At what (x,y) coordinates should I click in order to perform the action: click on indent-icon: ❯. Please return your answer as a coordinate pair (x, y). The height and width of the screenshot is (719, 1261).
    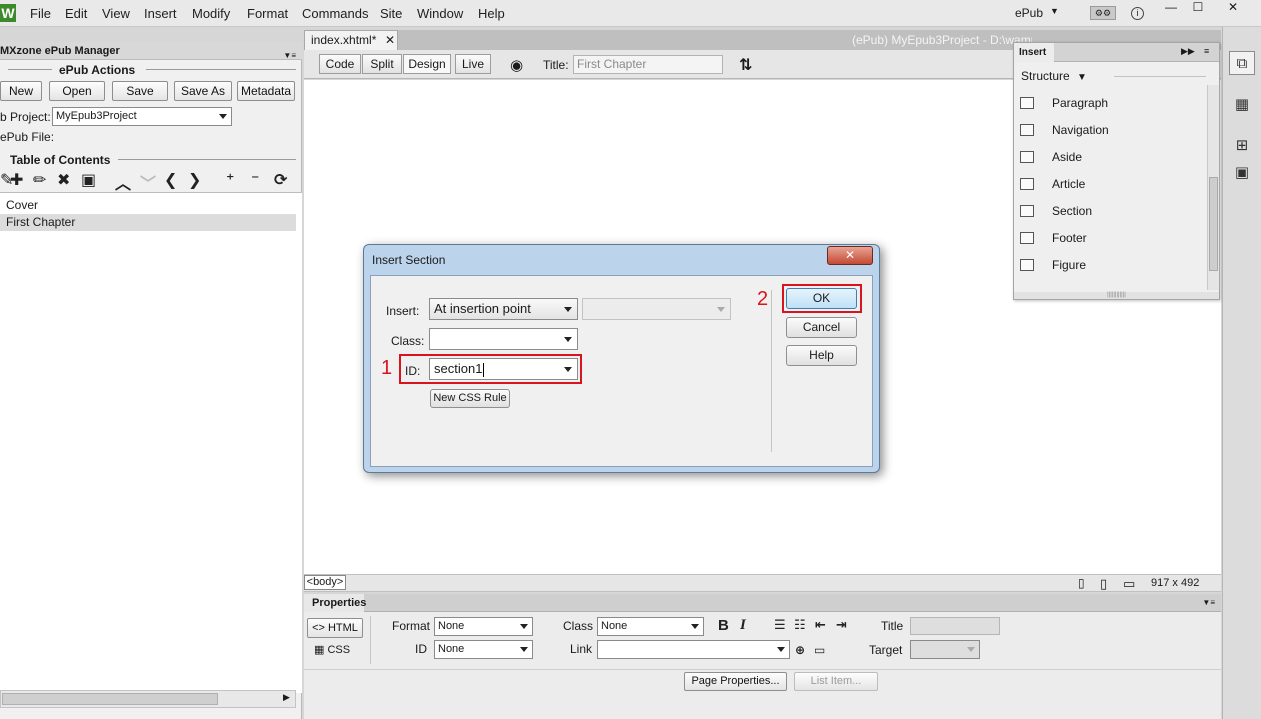
    Looking at the image, I should click on (194, 180).